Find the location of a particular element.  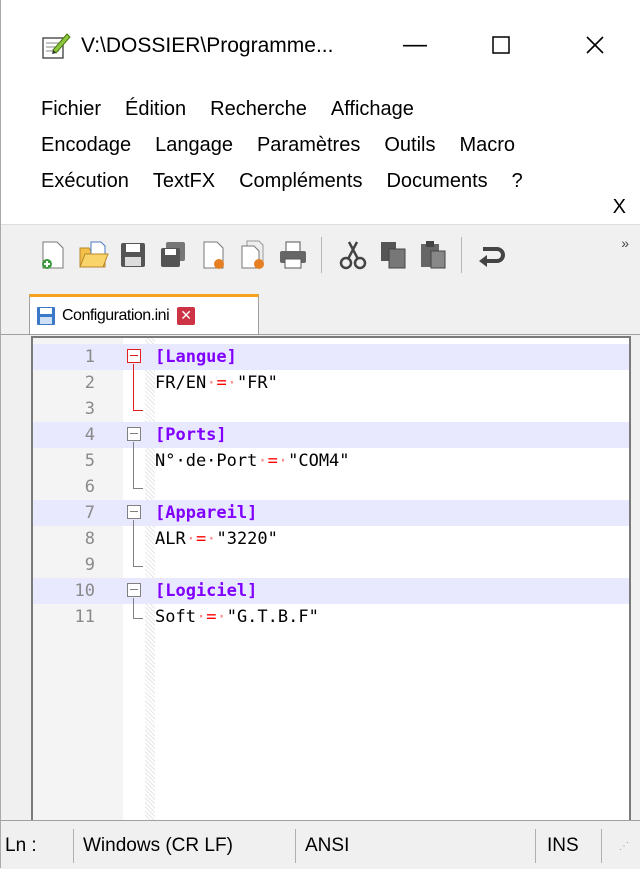

line-number: 3 is located at coordinates (89, 409).